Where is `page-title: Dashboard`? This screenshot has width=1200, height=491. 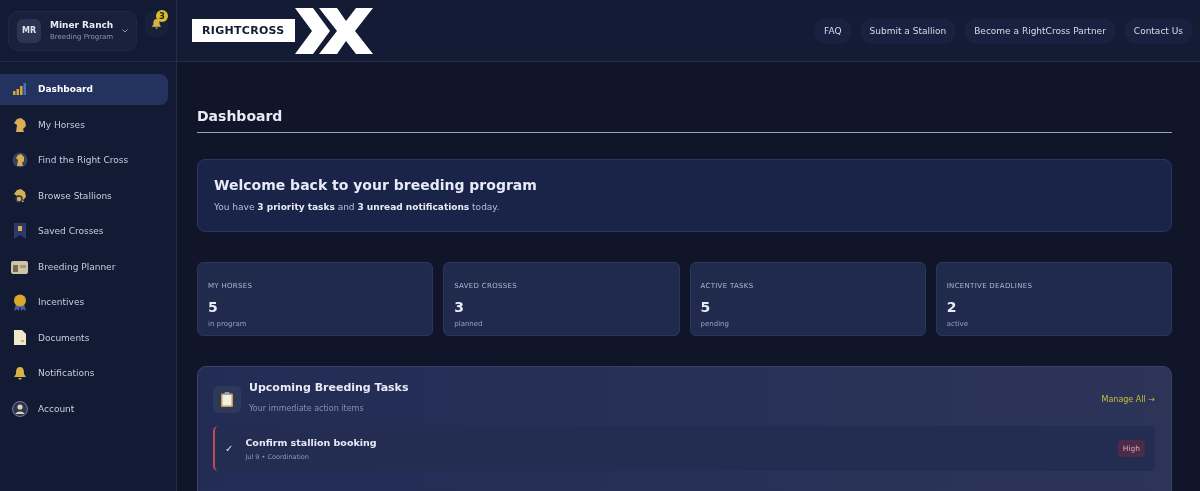 page-title: Dashboard is located at coordinates (684, 97).